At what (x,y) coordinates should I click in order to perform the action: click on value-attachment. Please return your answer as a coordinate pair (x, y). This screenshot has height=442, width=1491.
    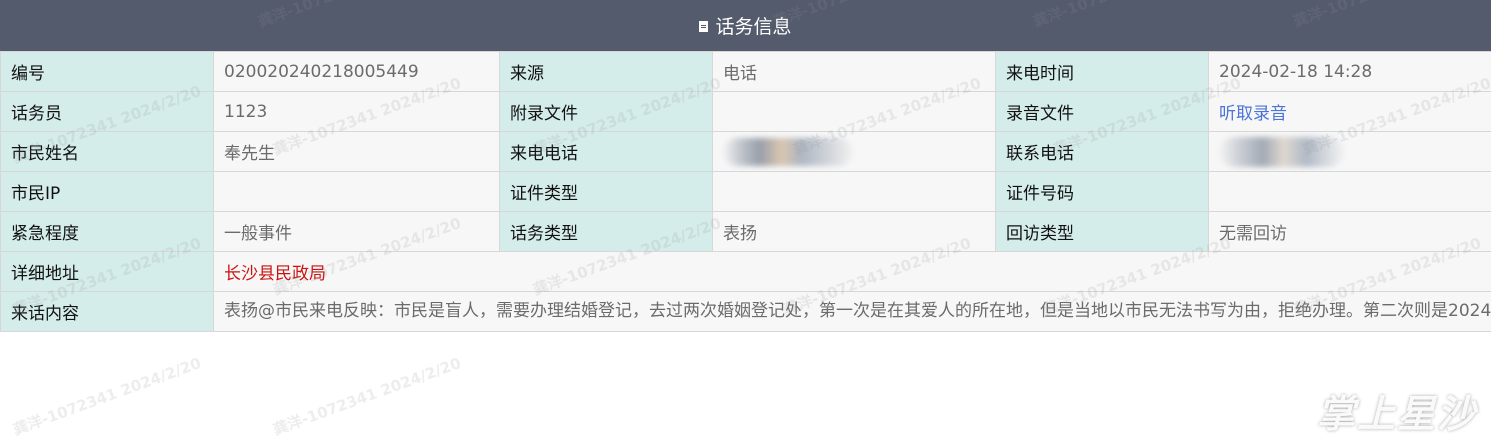
    Looking at the image, I should click on (854, 111).